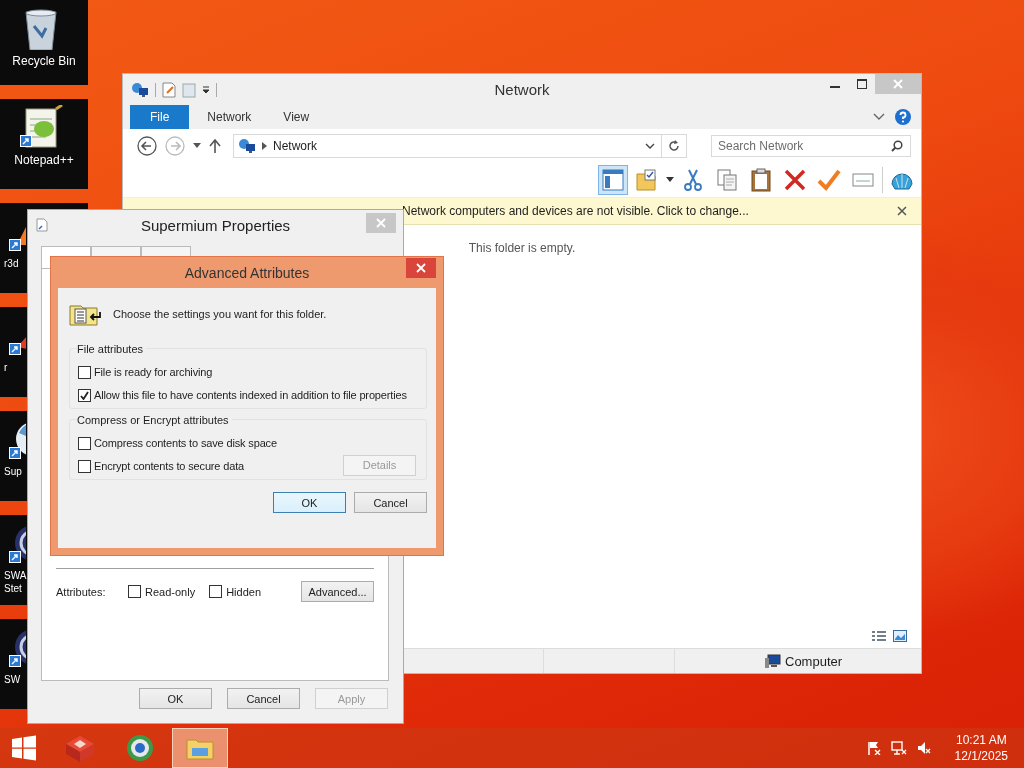 The width and height of the screenshot is (1024, 768). What do you see at coordinates (15, 582) in the screenshot?
I see `desktop-icon-label: SWA Stet` at bounding box center [15, 582].